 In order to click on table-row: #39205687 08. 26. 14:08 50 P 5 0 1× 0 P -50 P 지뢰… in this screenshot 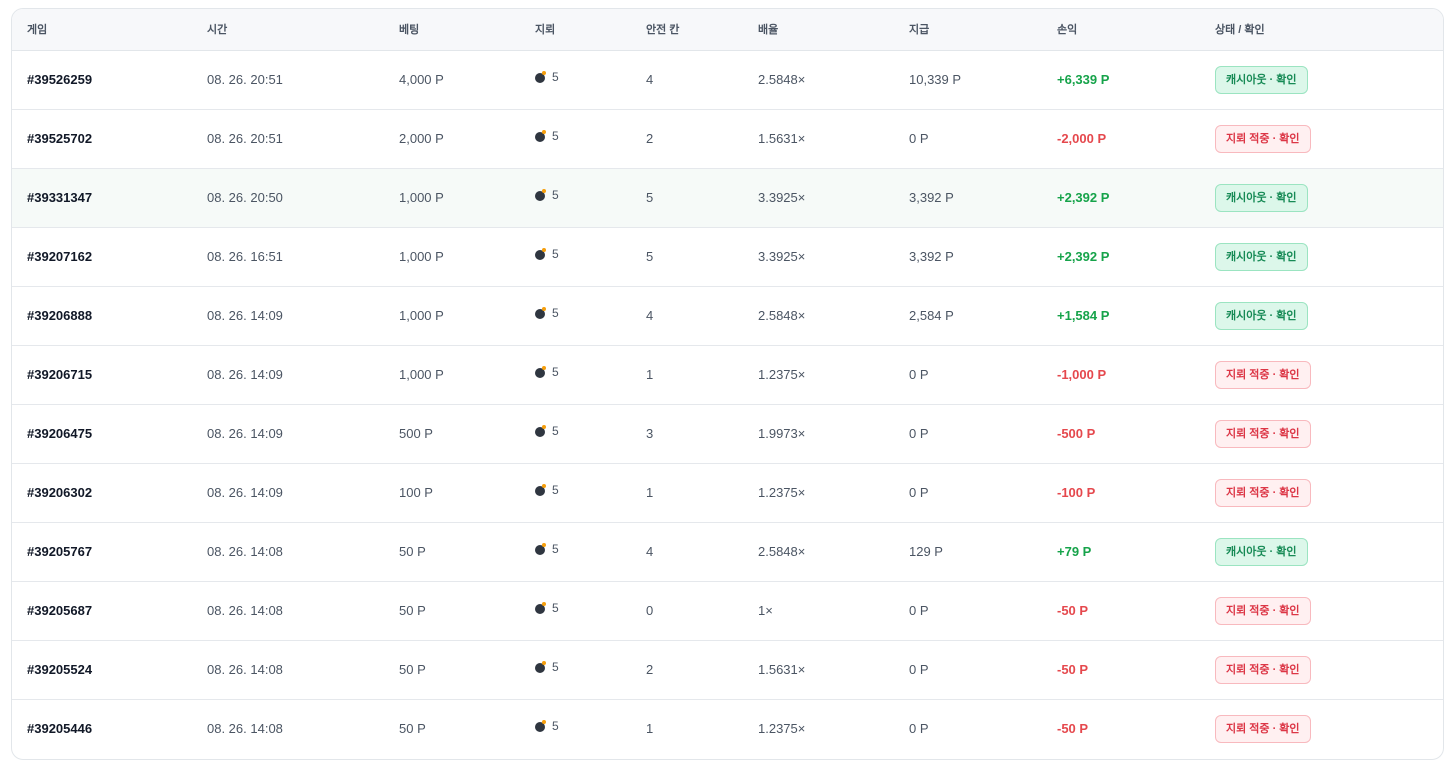, I will do `click(727, 610)`.